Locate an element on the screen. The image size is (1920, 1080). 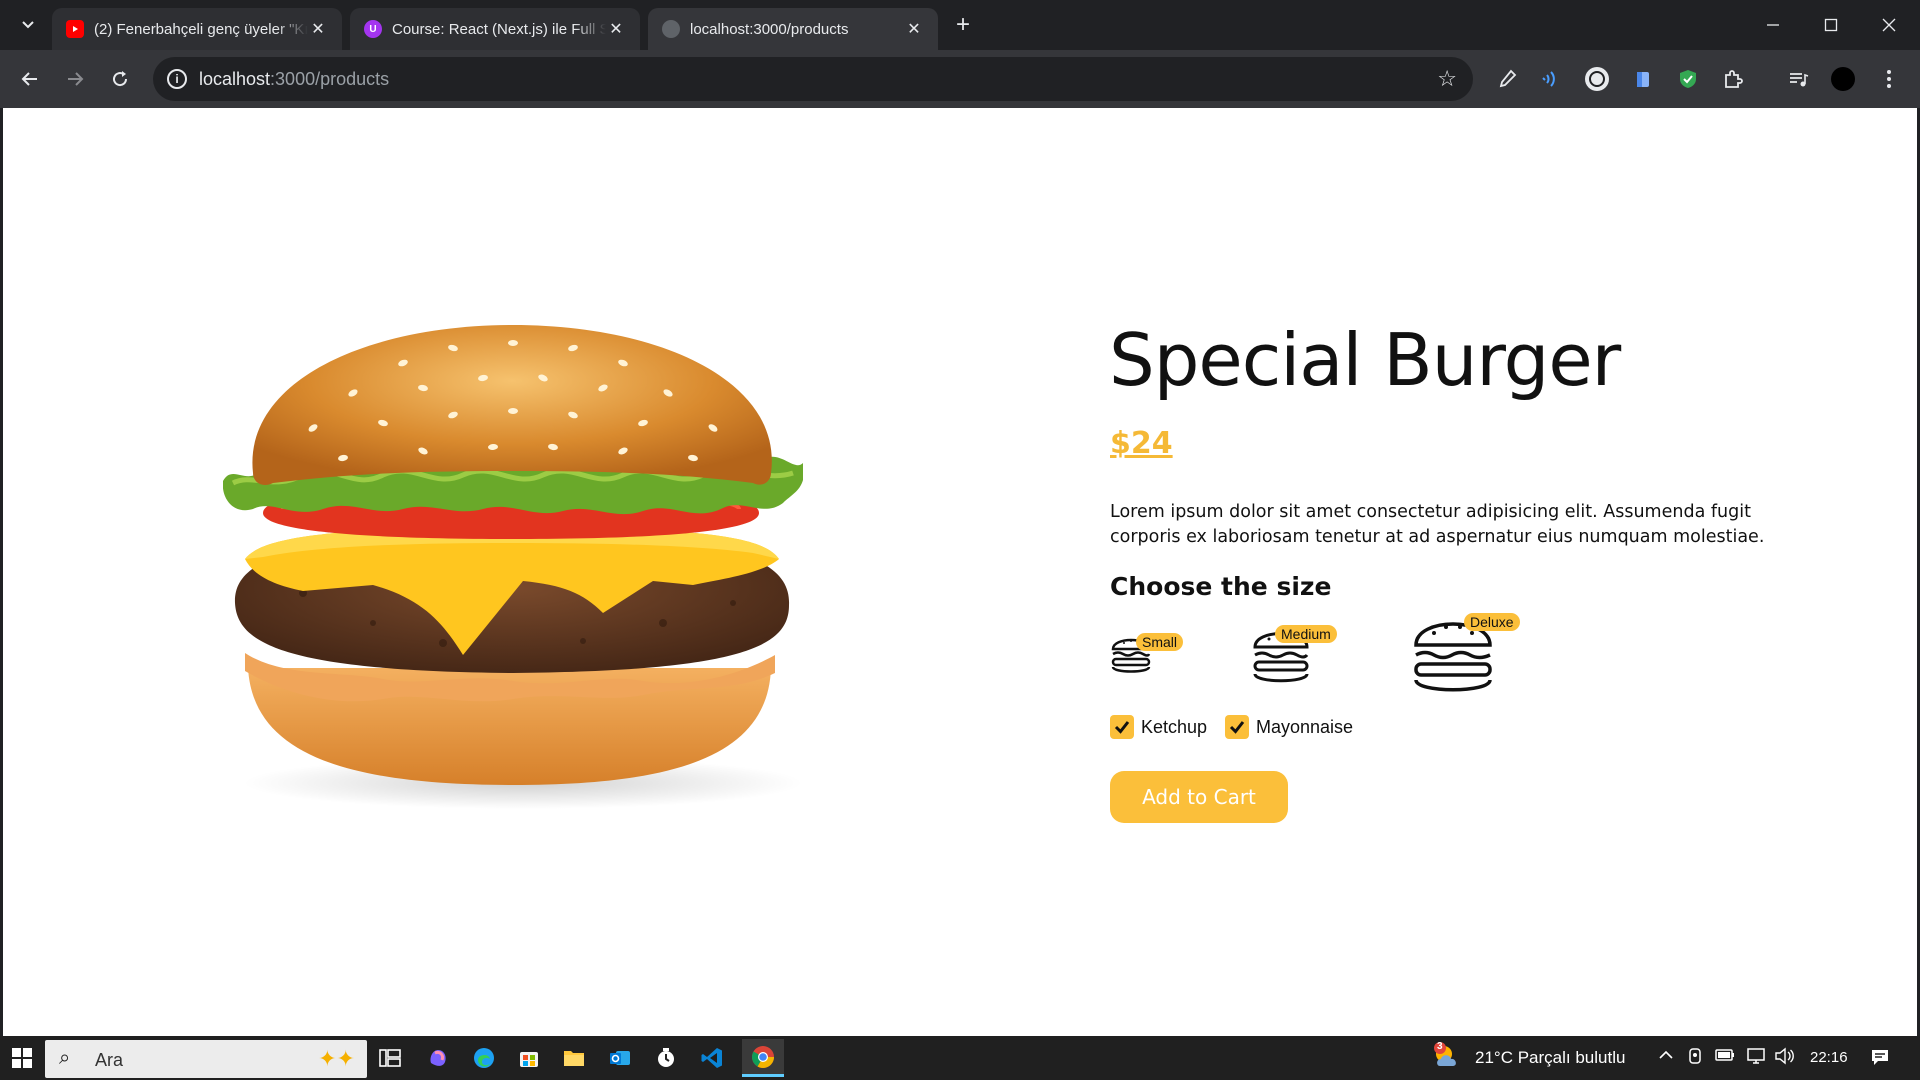
size-option-deluxe: Deluxe is located at coordinates (1472, 649).